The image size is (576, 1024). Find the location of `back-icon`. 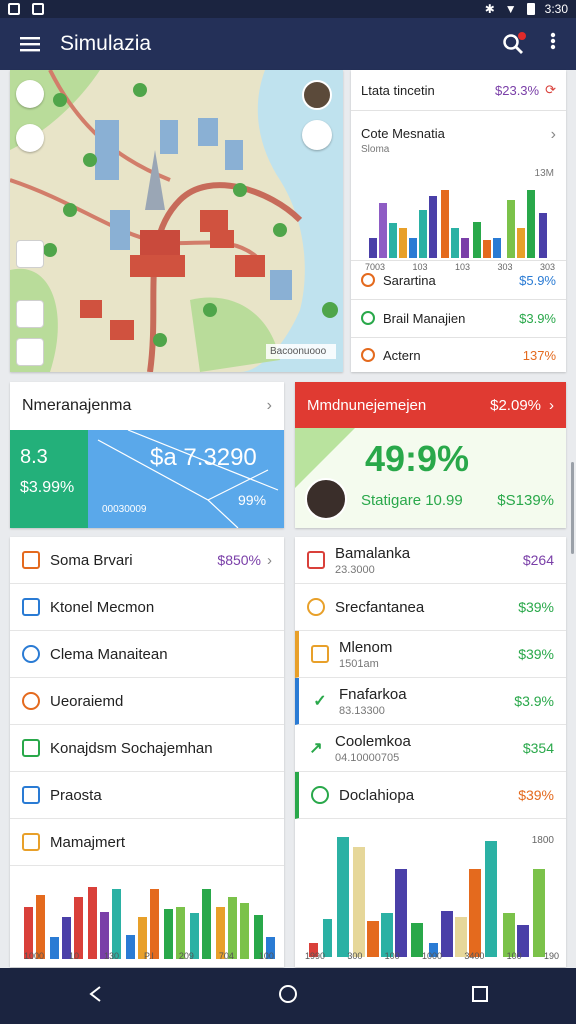

back-icon is located at coordinates (95, 993).